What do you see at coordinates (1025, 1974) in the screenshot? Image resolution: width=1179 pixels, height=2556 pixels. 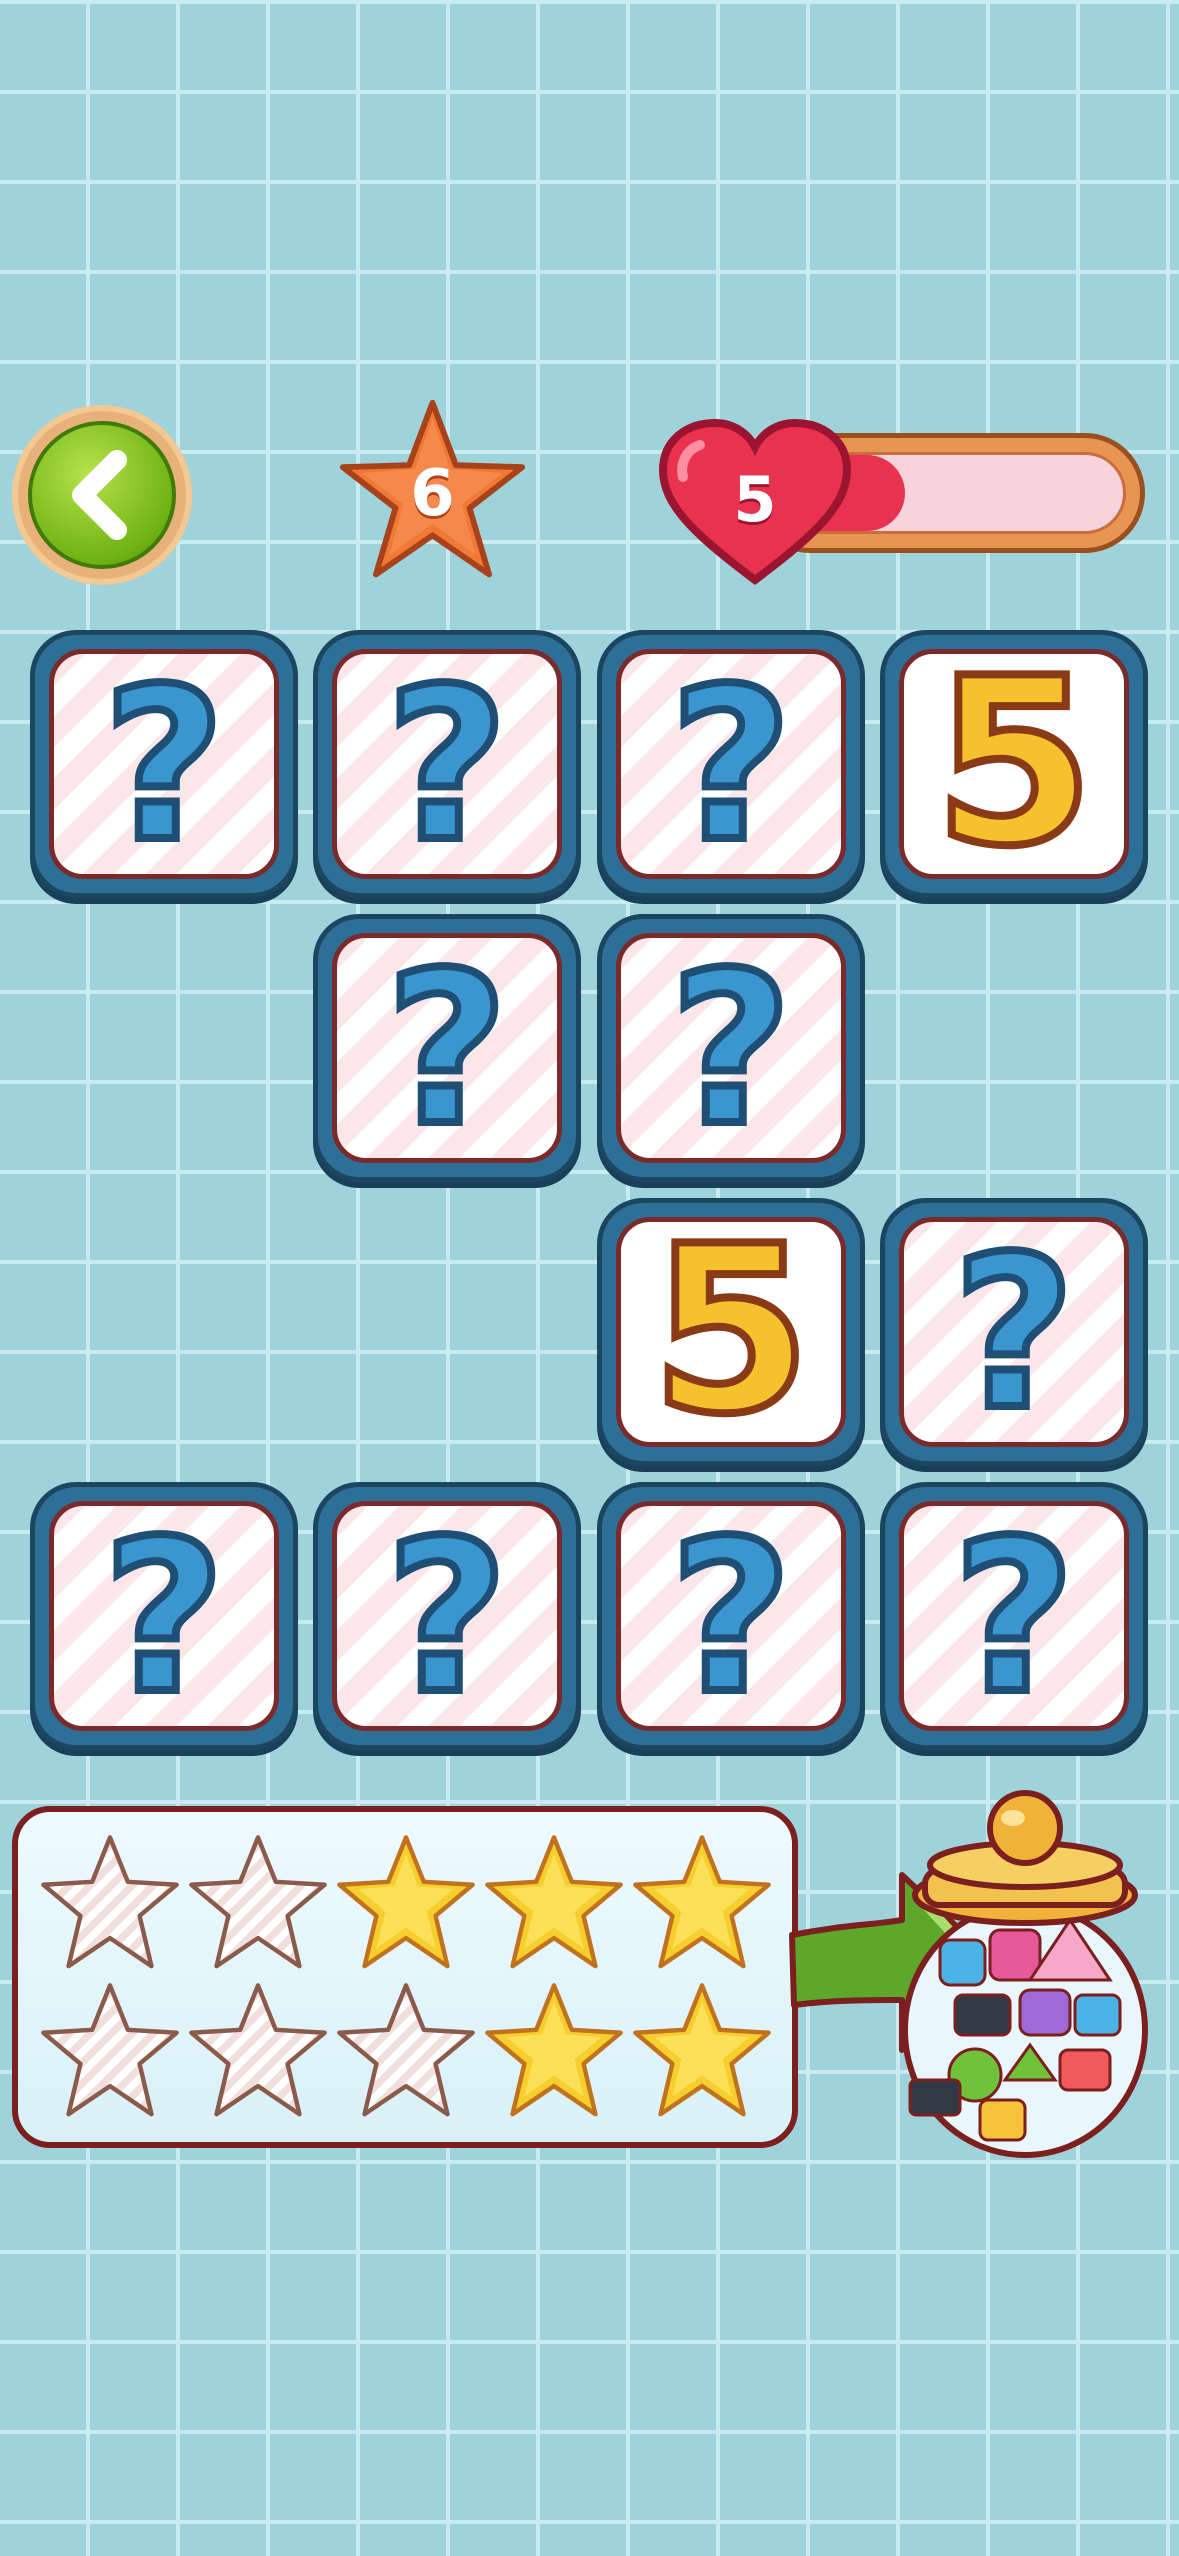 I see `candy-jar-icon` at bounding box center [1025, 1974].